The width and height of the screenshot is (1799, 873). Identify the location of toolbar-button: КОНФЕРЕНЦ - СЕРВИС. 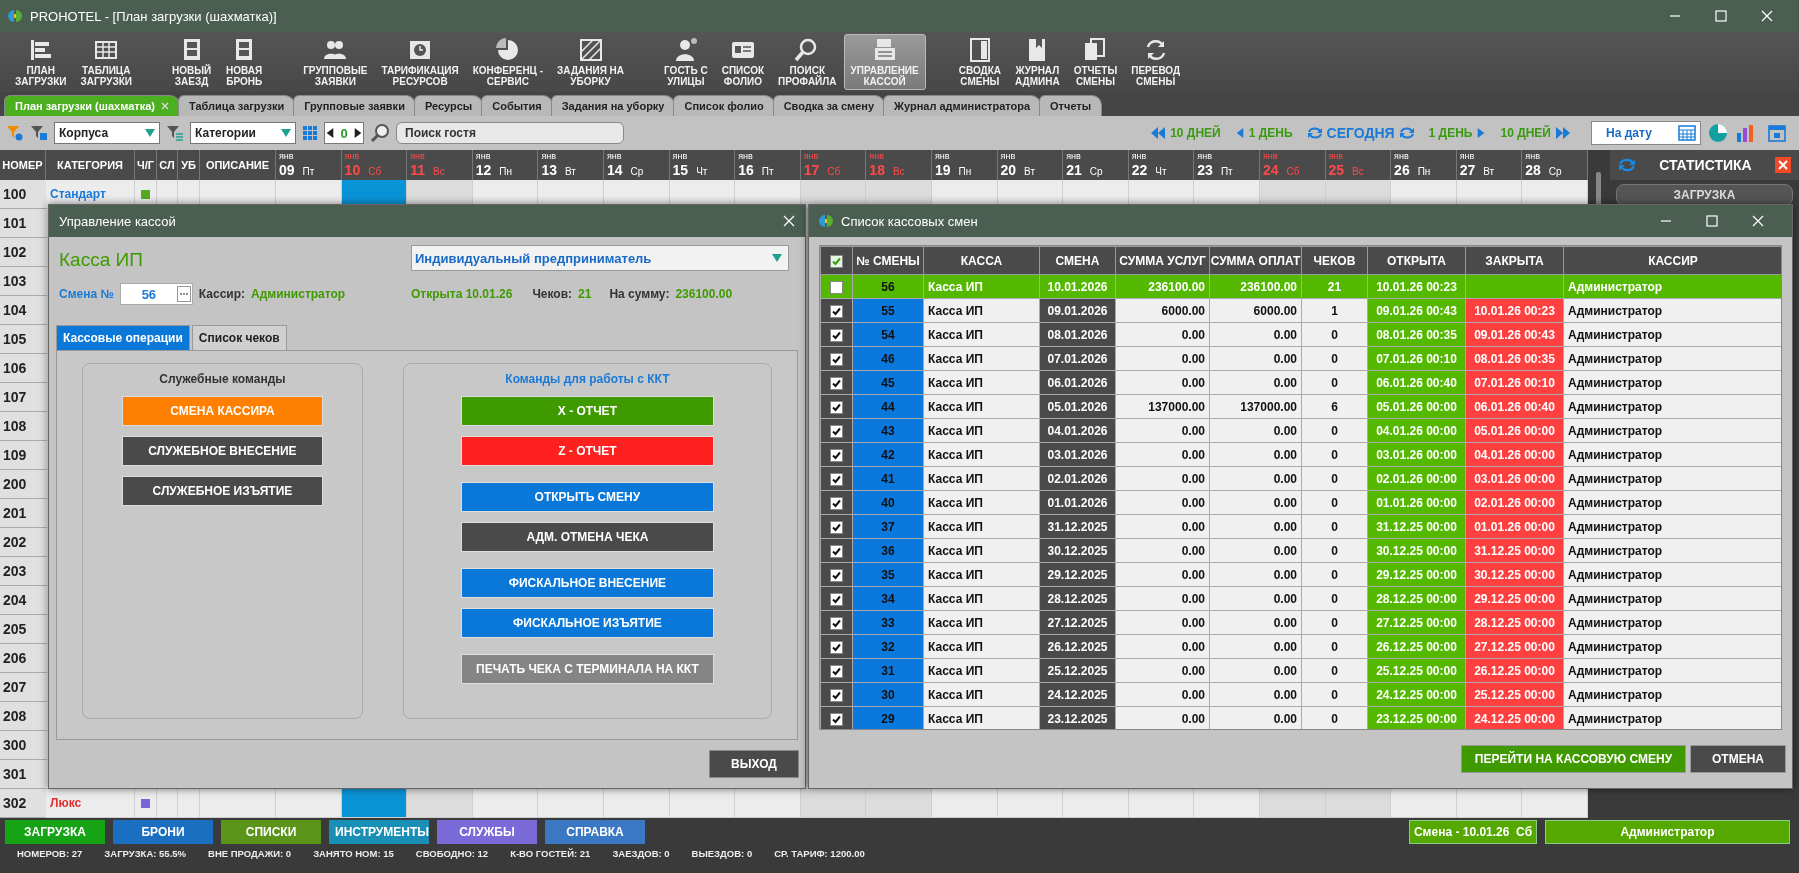
(508, 62).